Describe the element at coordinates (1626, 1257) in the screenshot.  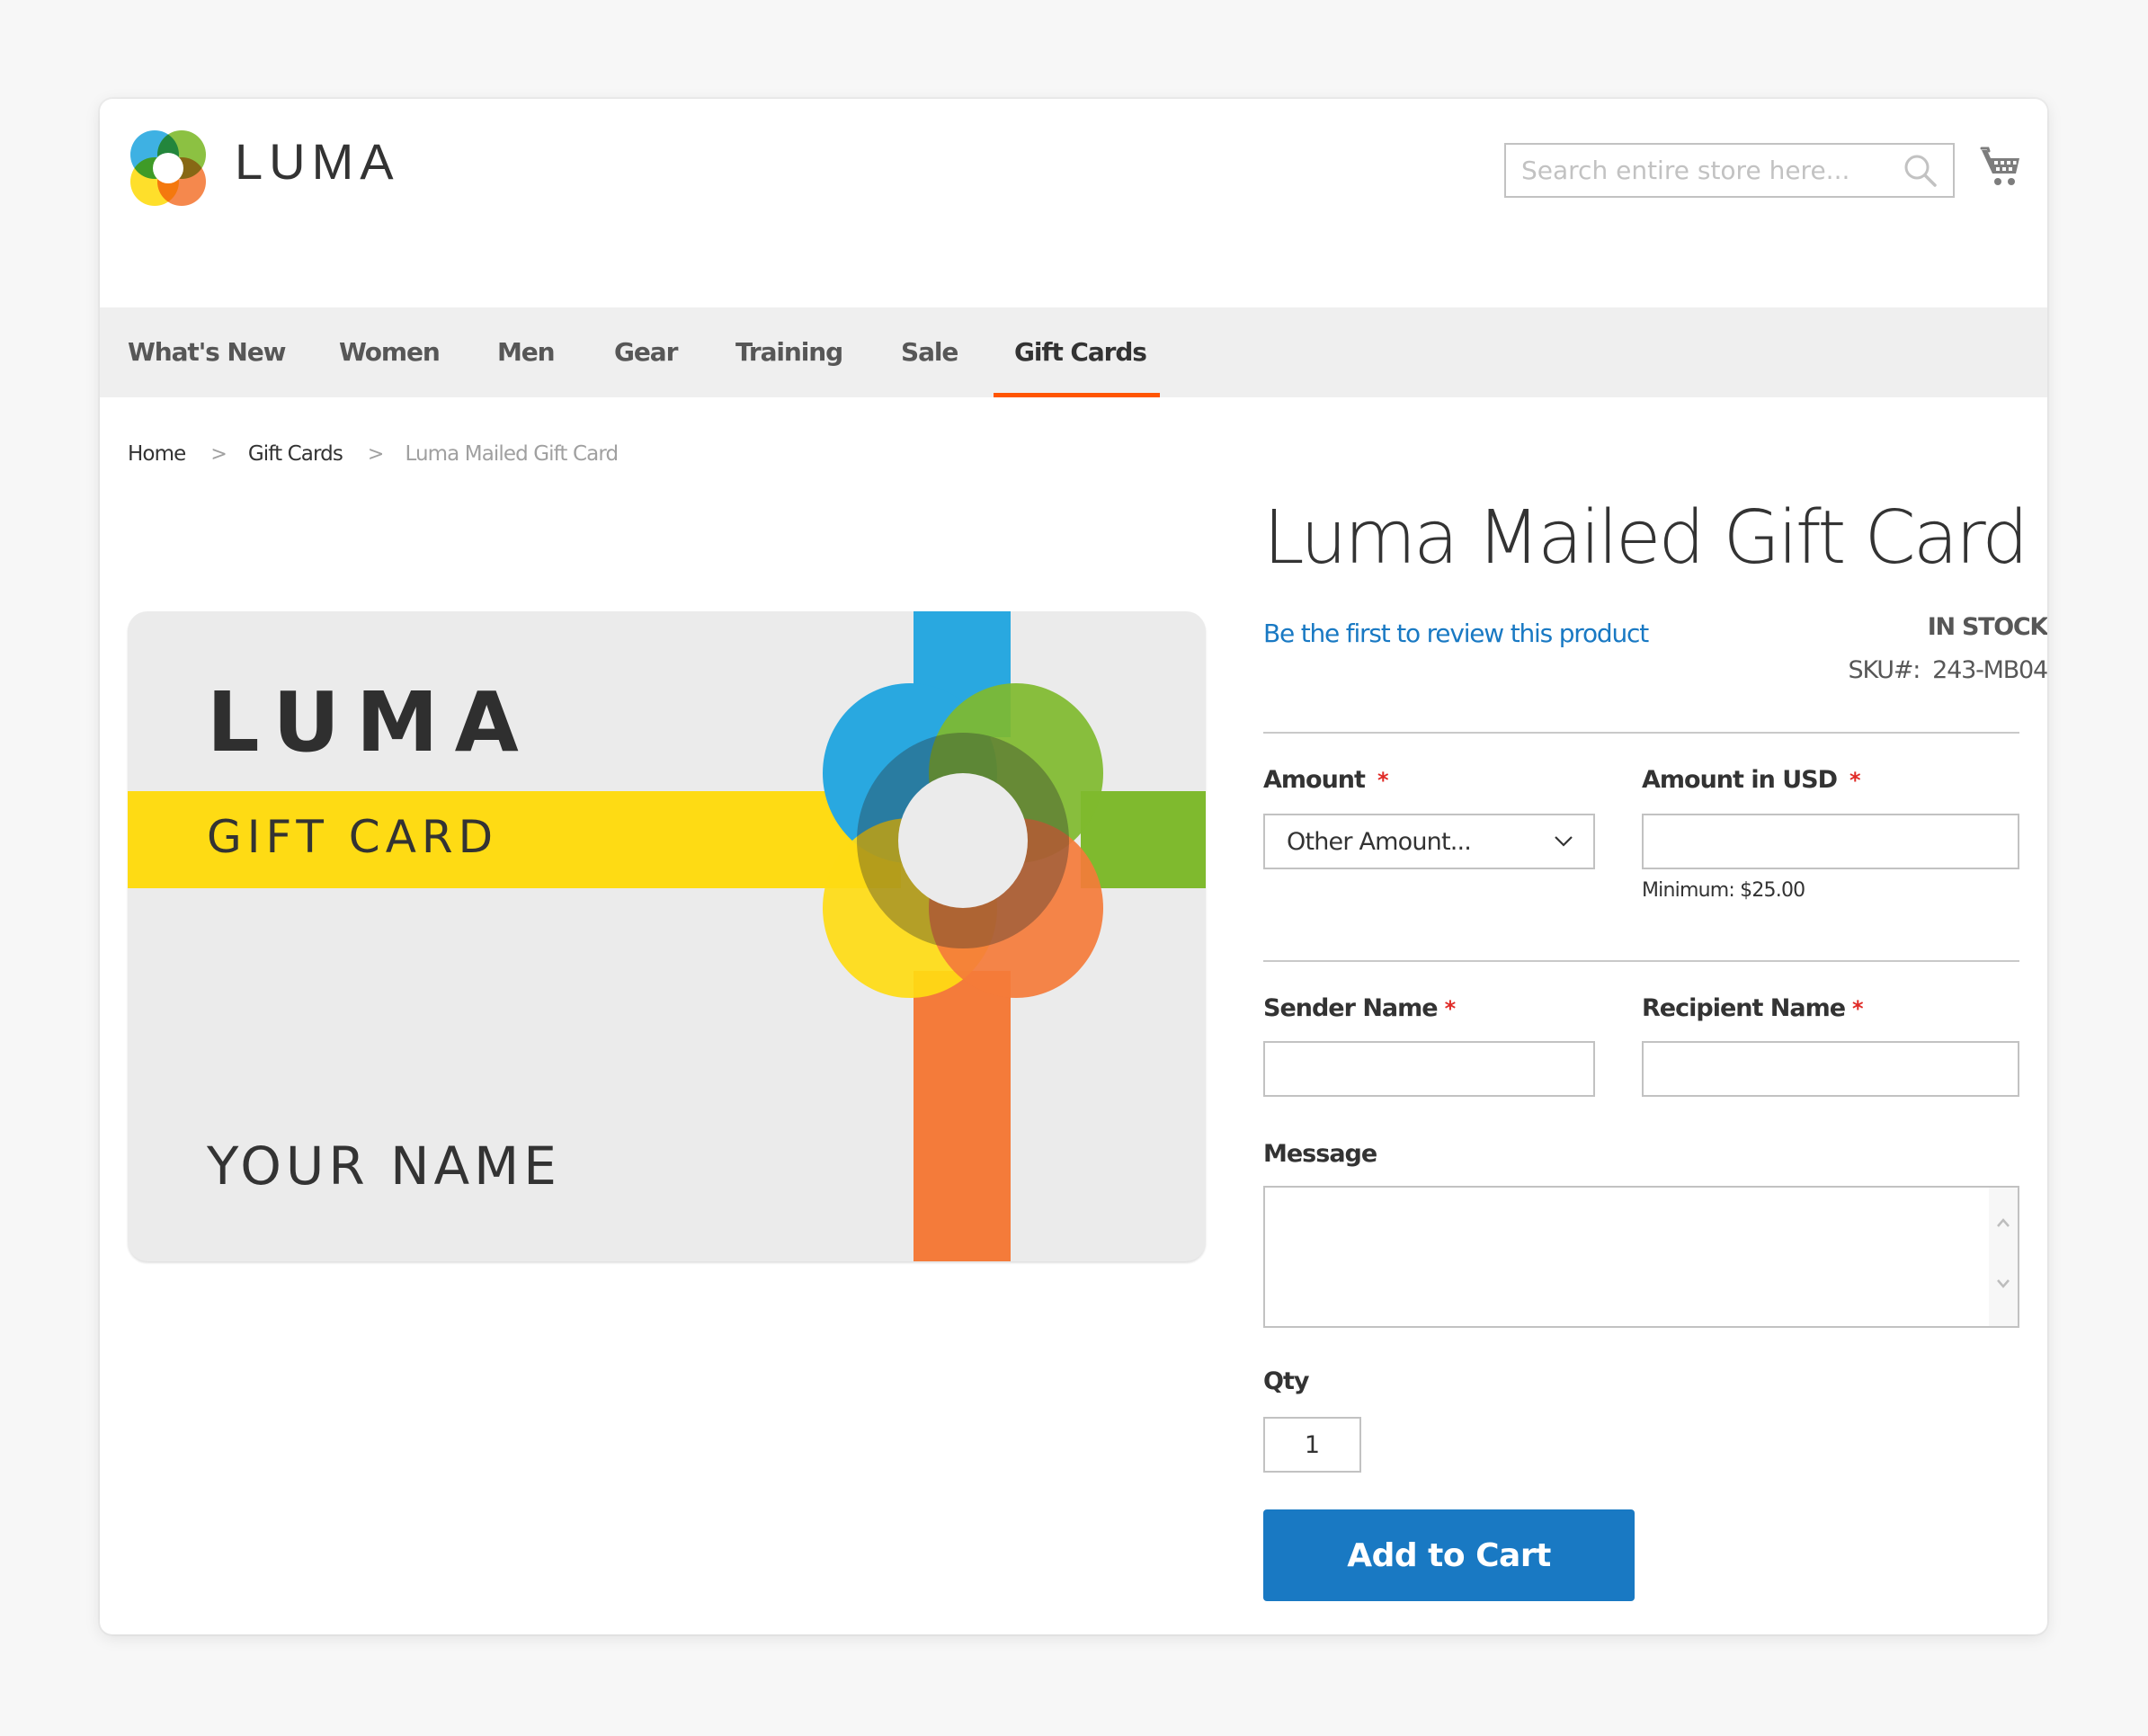
I see `message-textarea` at that location.